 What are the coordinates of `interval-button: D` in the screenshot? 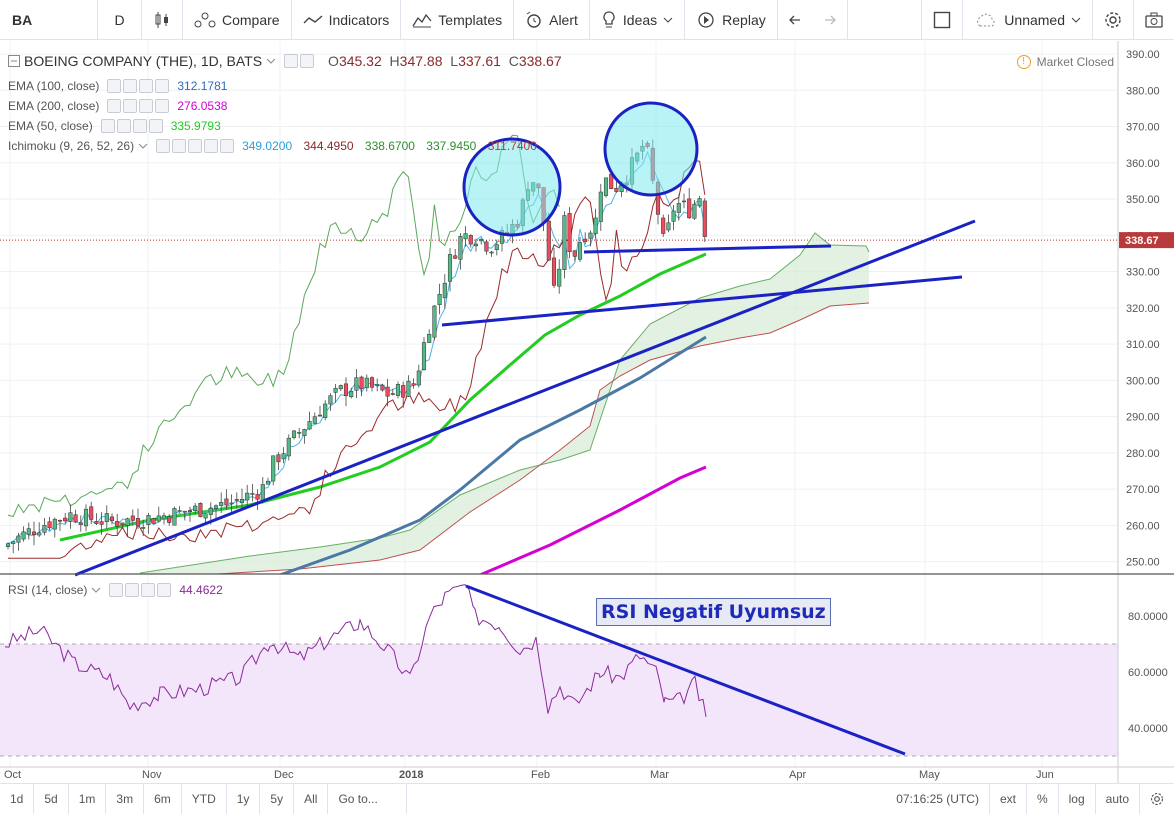 It's located at (120, 20).